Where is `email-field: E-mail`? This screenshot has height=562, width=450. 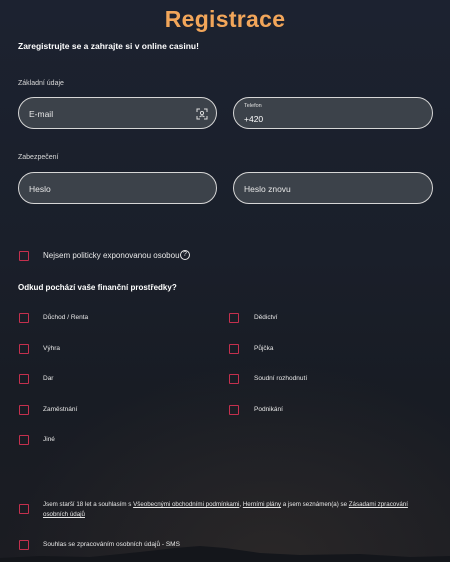 email-field: E-mail is located at coordinates (117, 113).